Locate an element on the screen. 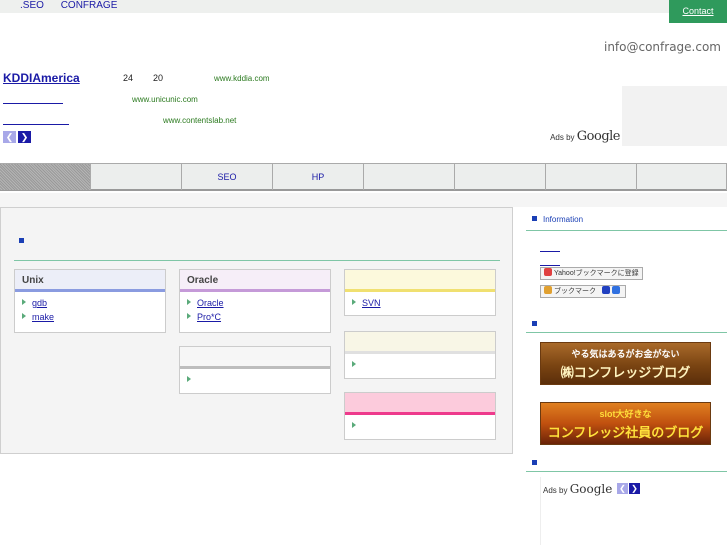 The height and width of the screenshot is (545, 727). category-card-oracle: Oracle Oracle Pro*C is located at coordinates (255, 301).